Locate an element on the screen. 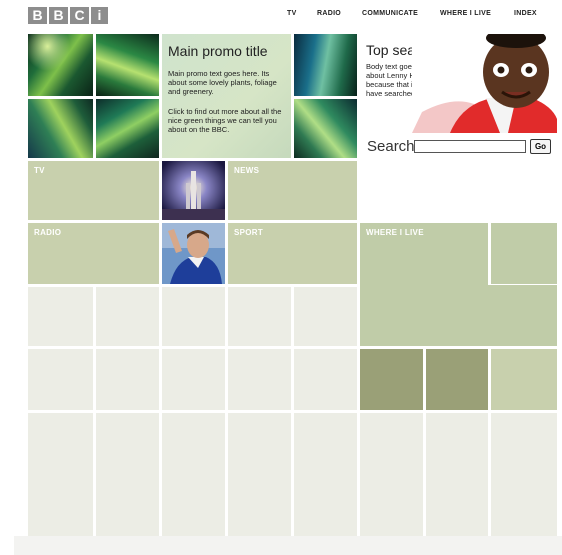 This screenshot has height=555, width=562. news-image is located at coordinates (193, 190).